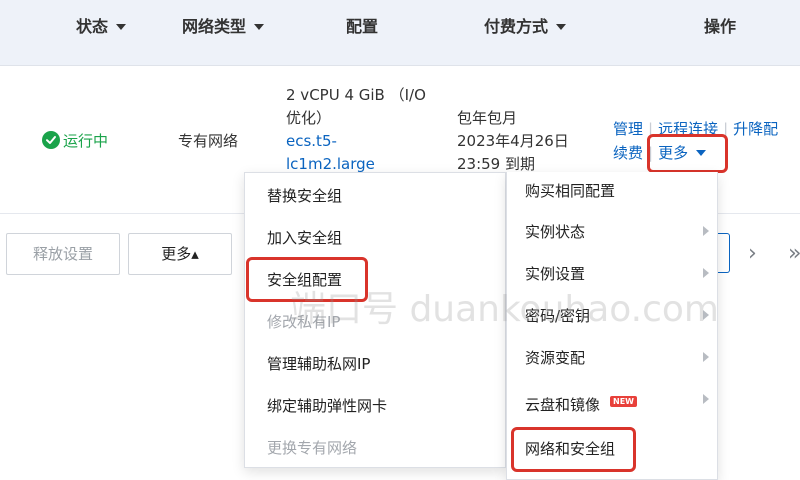  What do you see at coordinates (362, 26) in the screenshot?
I see `column-header-config: 配置` at bounding box center [362, 26].